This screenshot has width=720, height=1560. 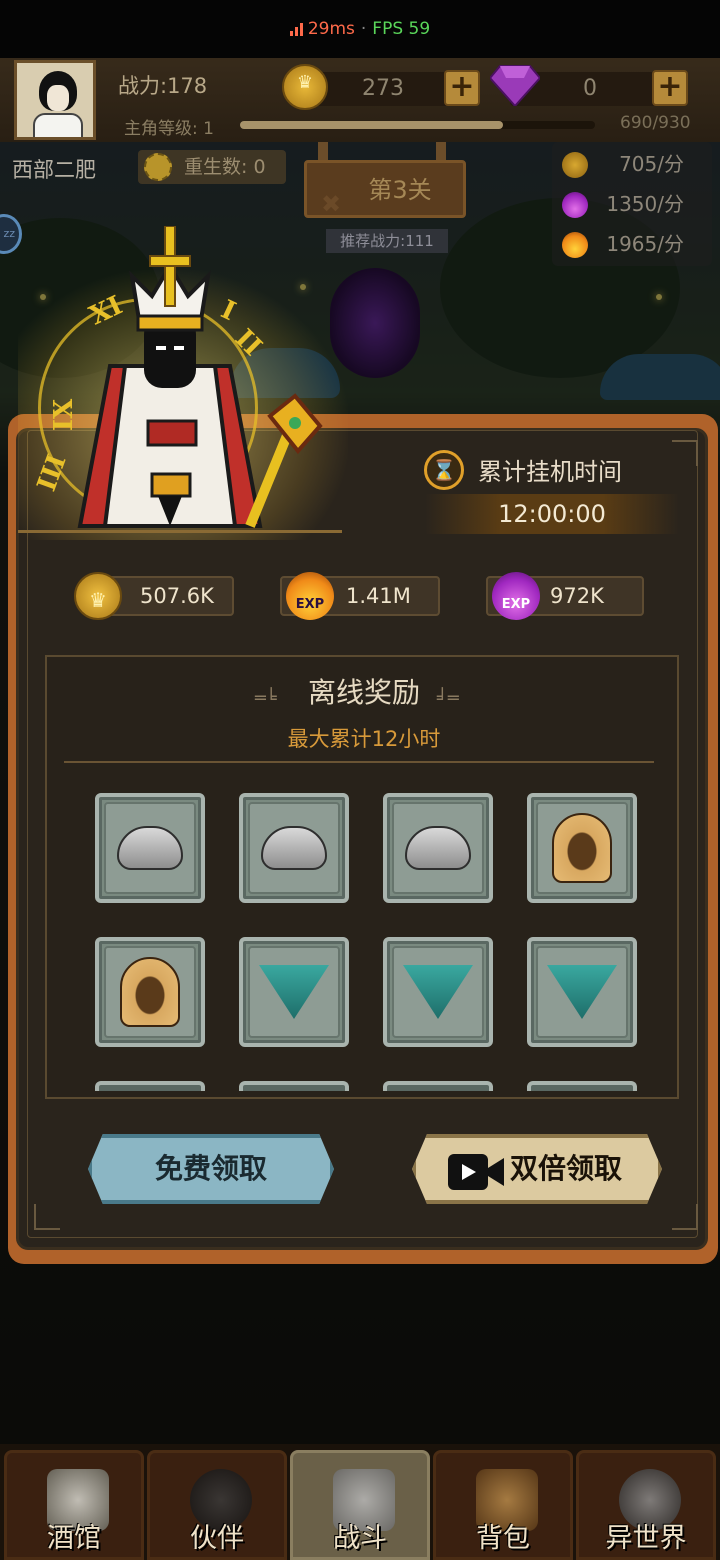 I want to click on status-bar: 29ms · FPS 59, so click(x=360, y=29).